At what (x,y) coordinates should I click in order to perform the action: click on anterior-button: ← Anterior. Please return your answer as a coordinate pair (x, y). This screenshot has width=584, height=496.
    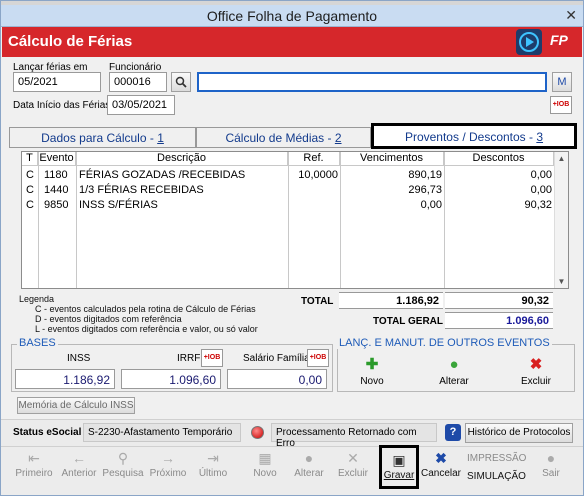
    Looking at the image, I should click on (79, 464).